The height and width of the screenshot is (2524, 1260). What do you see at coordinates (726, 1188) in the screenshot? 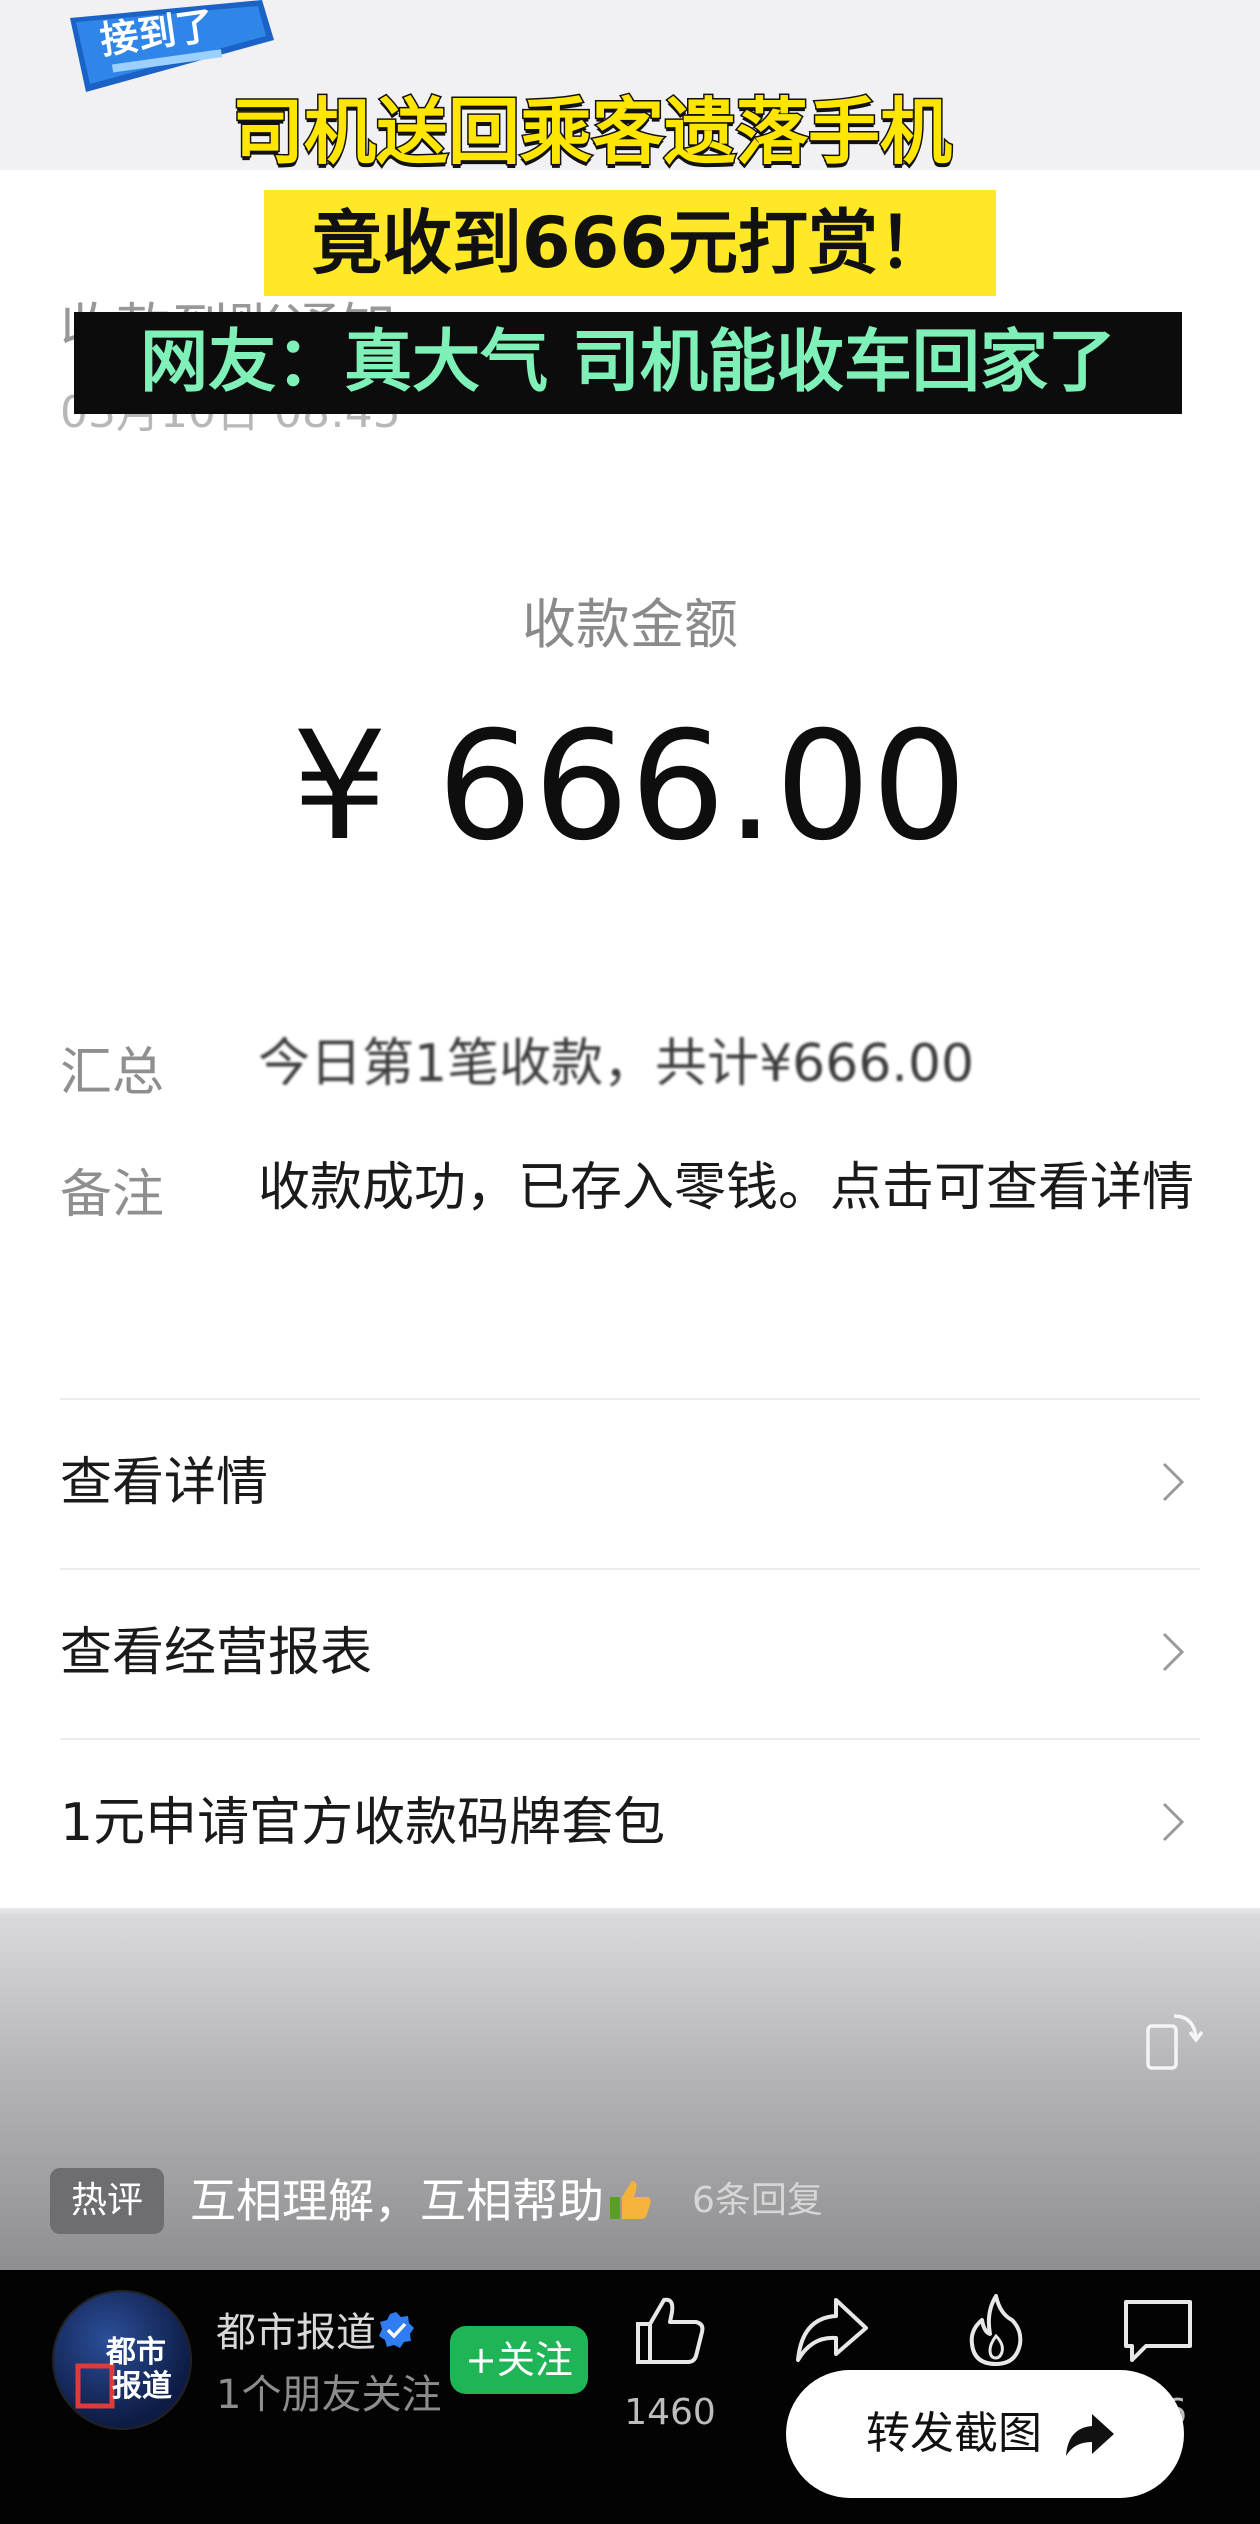
I see `note-value: 收款成功，已存入零钱。点击可查看详情` at bounding box center [726, 1188].